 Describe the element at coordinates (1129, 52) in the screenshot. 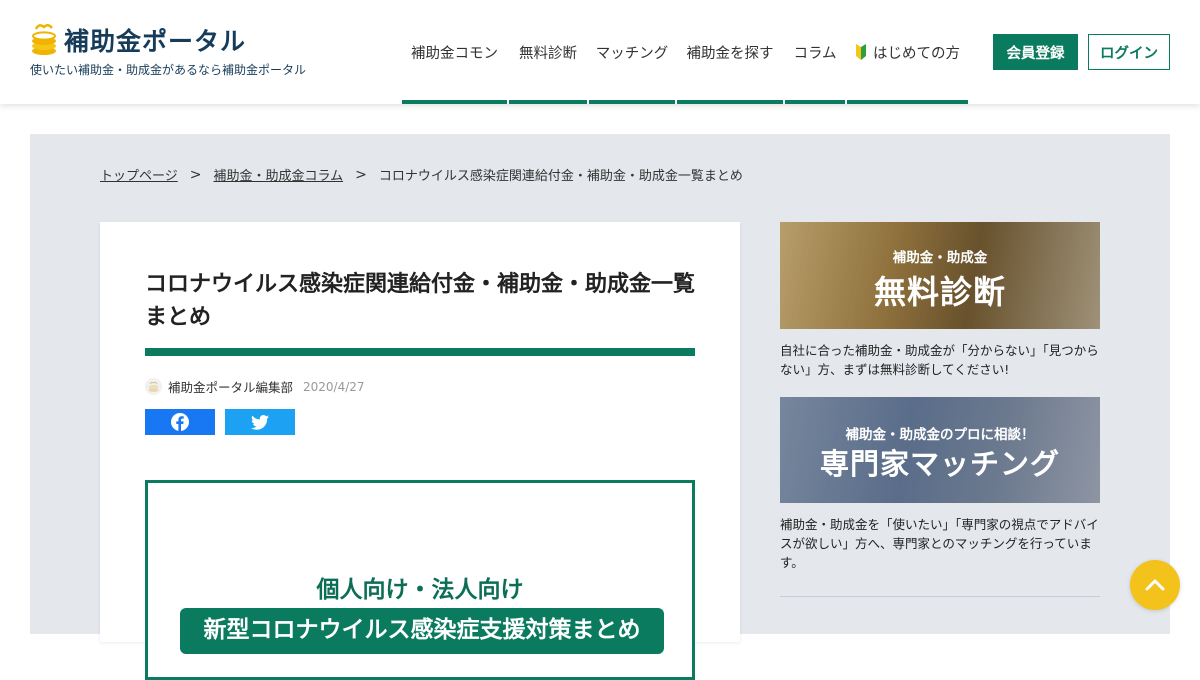

I see `login-button: ログイン` at that location.